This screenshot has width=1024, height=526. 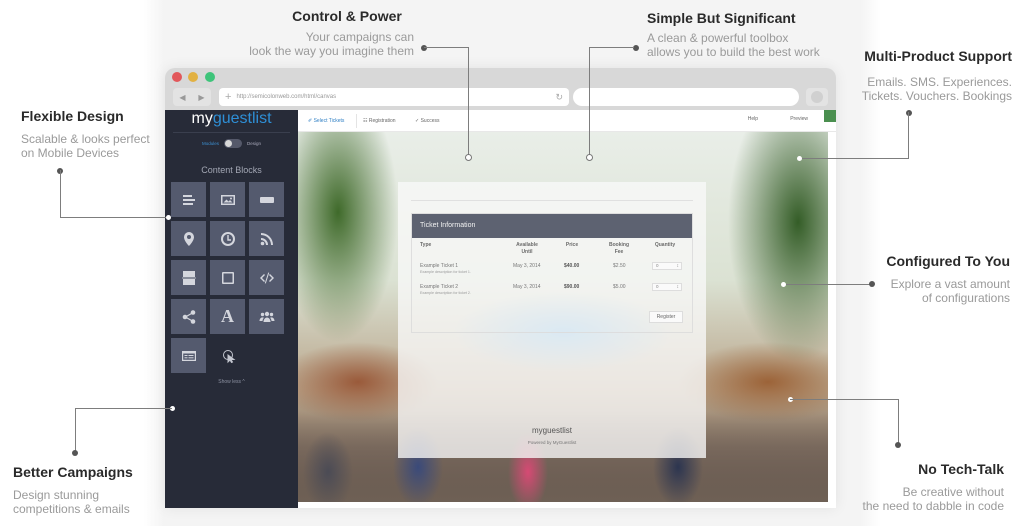 What do you see at coordinates (394, 97) in the screenshot?
I see `address-bar: + http://semicolonweb.com/html/canvas ↻` at bounding box center [394, 97].